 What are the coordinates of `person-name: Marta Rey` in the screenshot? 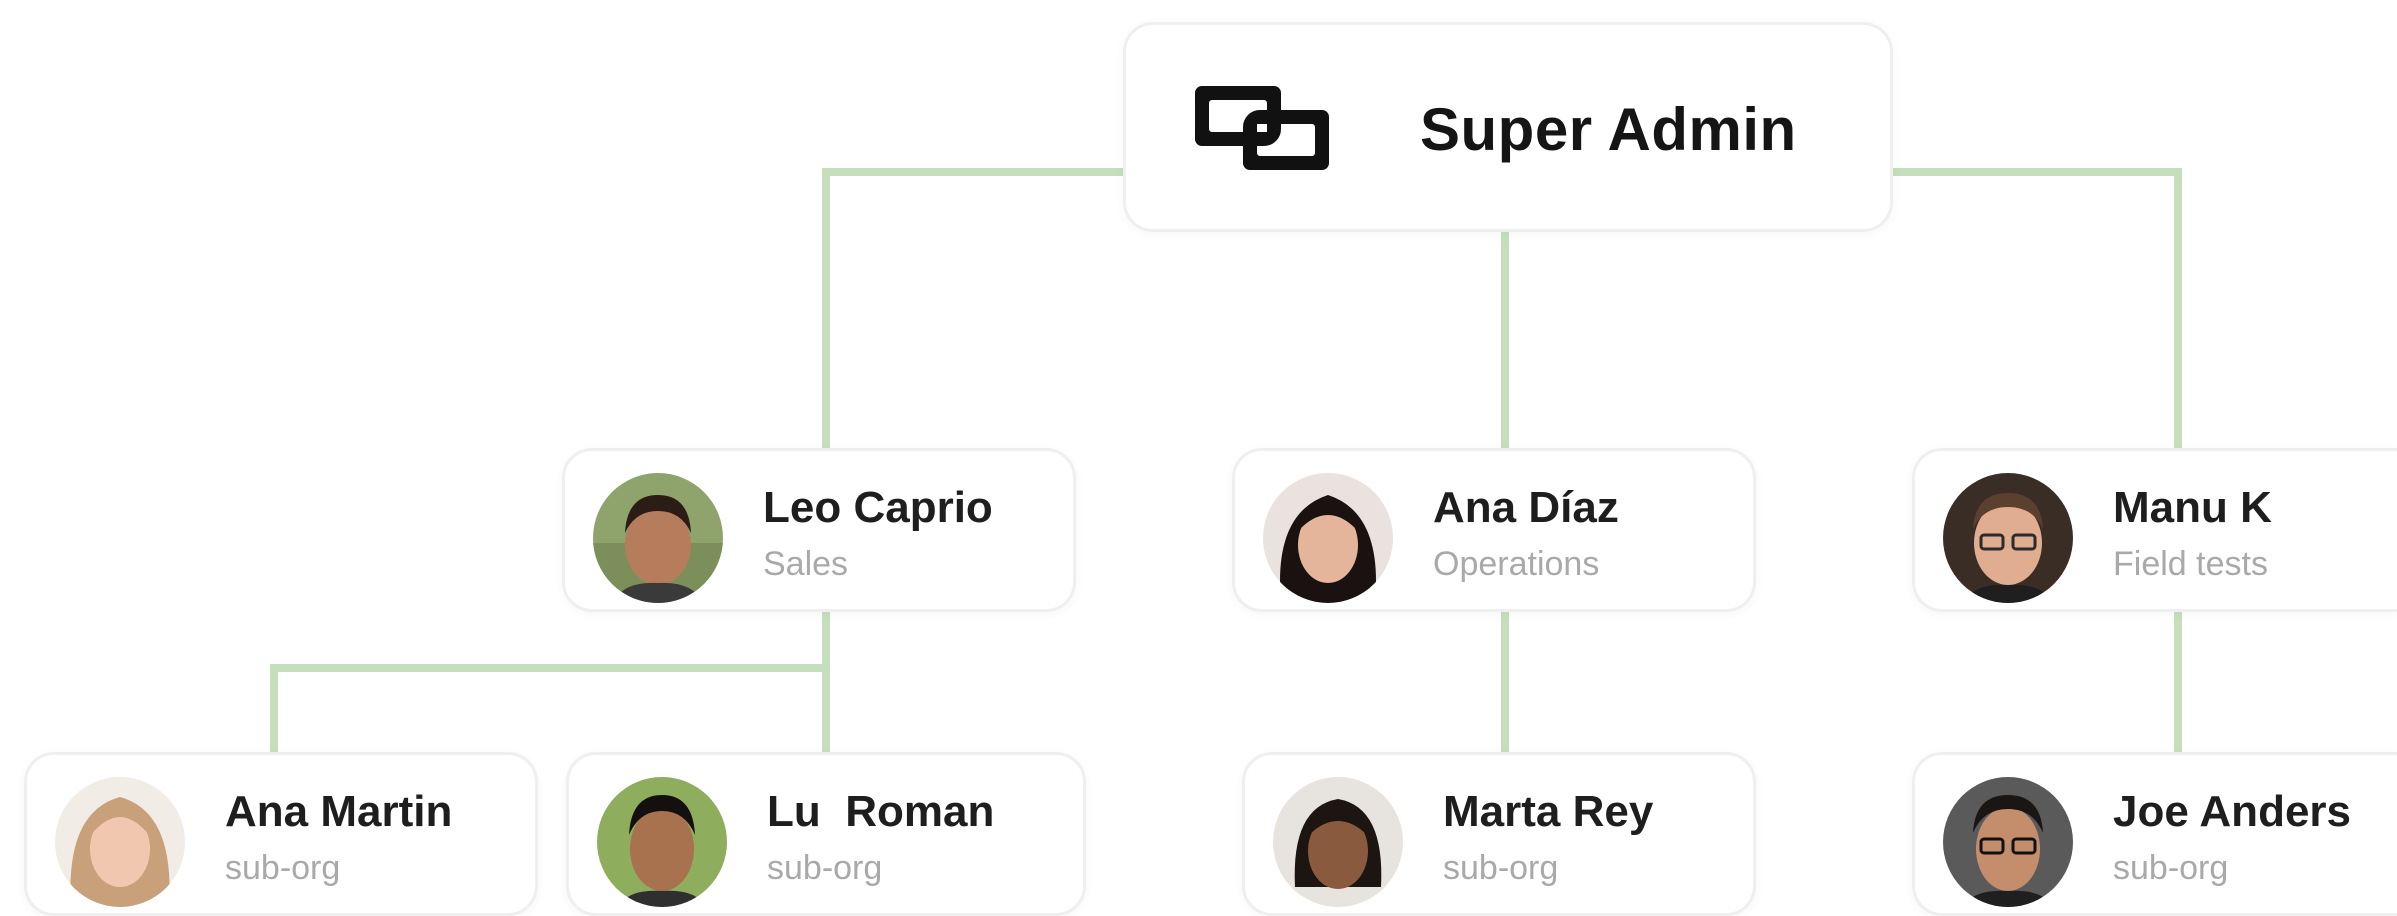 It's located at (1548, 811).